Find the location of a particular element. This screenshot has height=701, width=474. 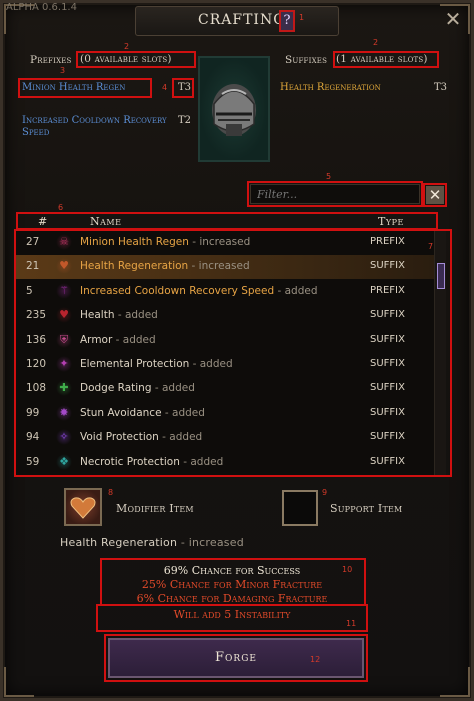

filter-input is located at coordinates (335, 194).